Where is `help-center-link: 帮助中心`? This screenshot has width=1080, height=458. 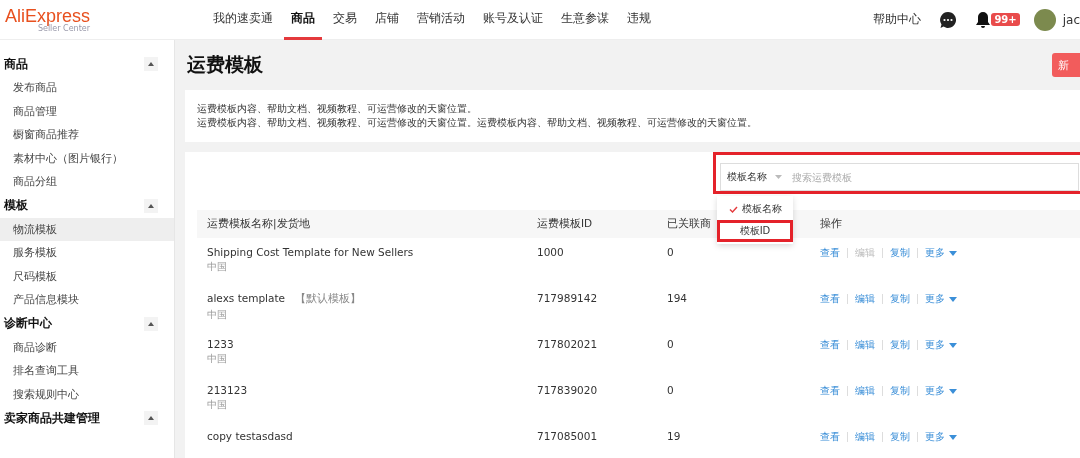 help-center-link: 帮助中心 is located at coordinates (897, 19).